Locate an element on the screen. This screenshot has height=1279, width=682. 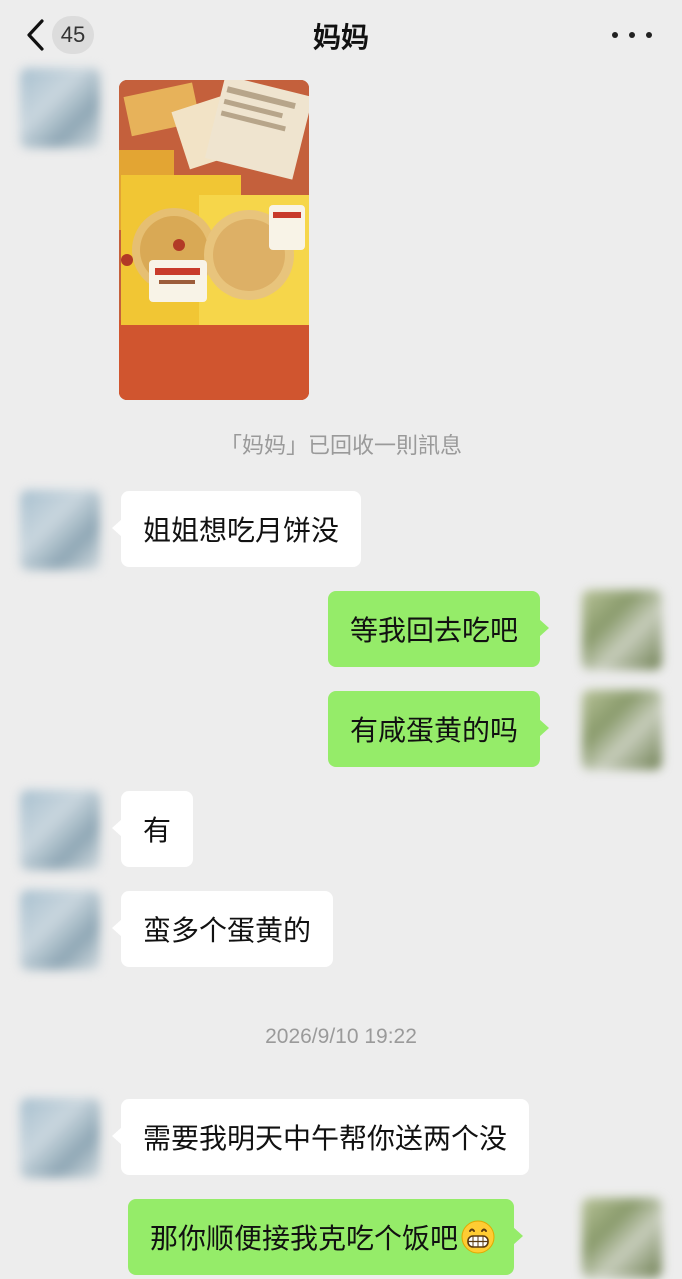
image-message is located at coordinates (214, 240).